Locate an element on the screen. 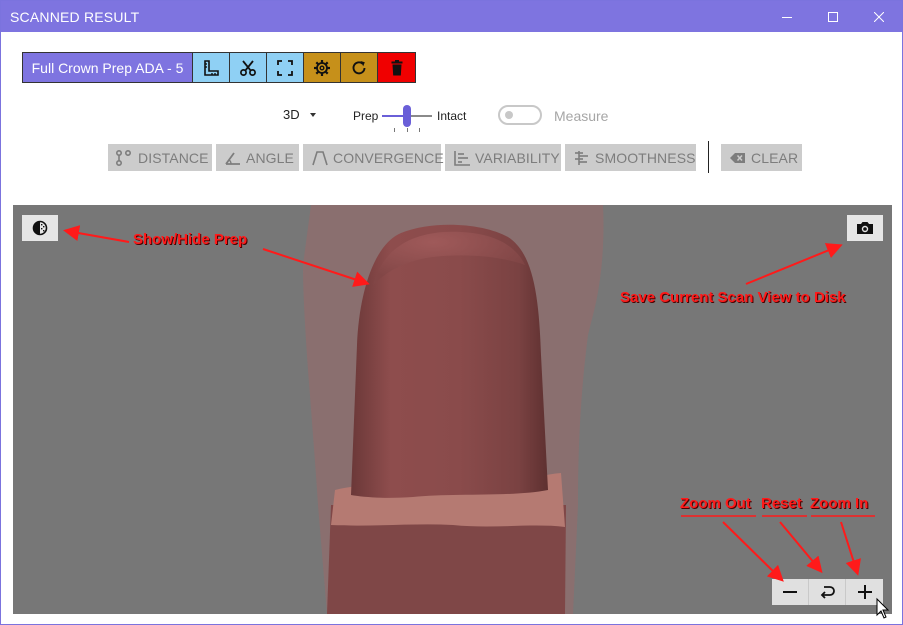 The height and width of the screenshot is (625, 903). reset-icon is located at coordinates (827, 592).